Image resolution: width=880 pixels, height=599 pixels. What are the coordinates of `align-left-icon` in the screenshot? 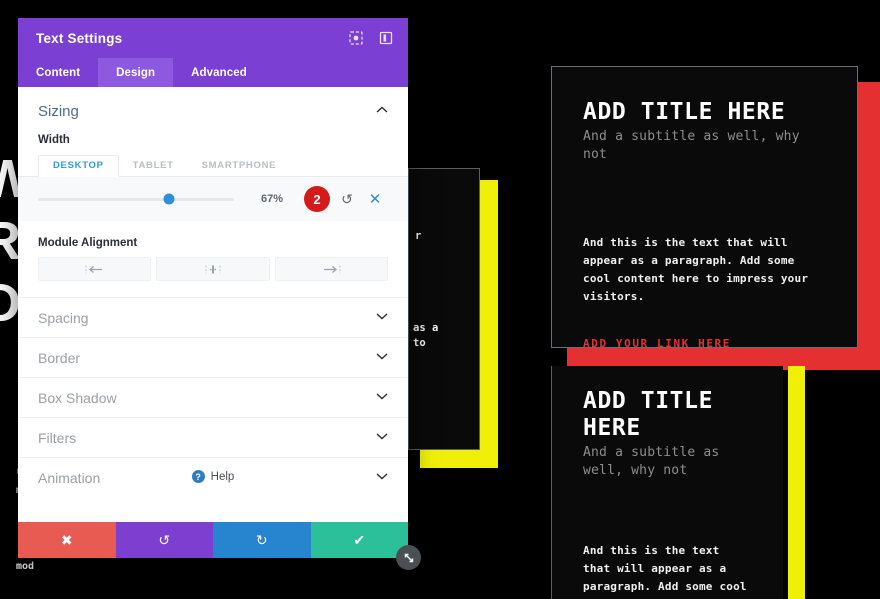 It's located at (95, 269).